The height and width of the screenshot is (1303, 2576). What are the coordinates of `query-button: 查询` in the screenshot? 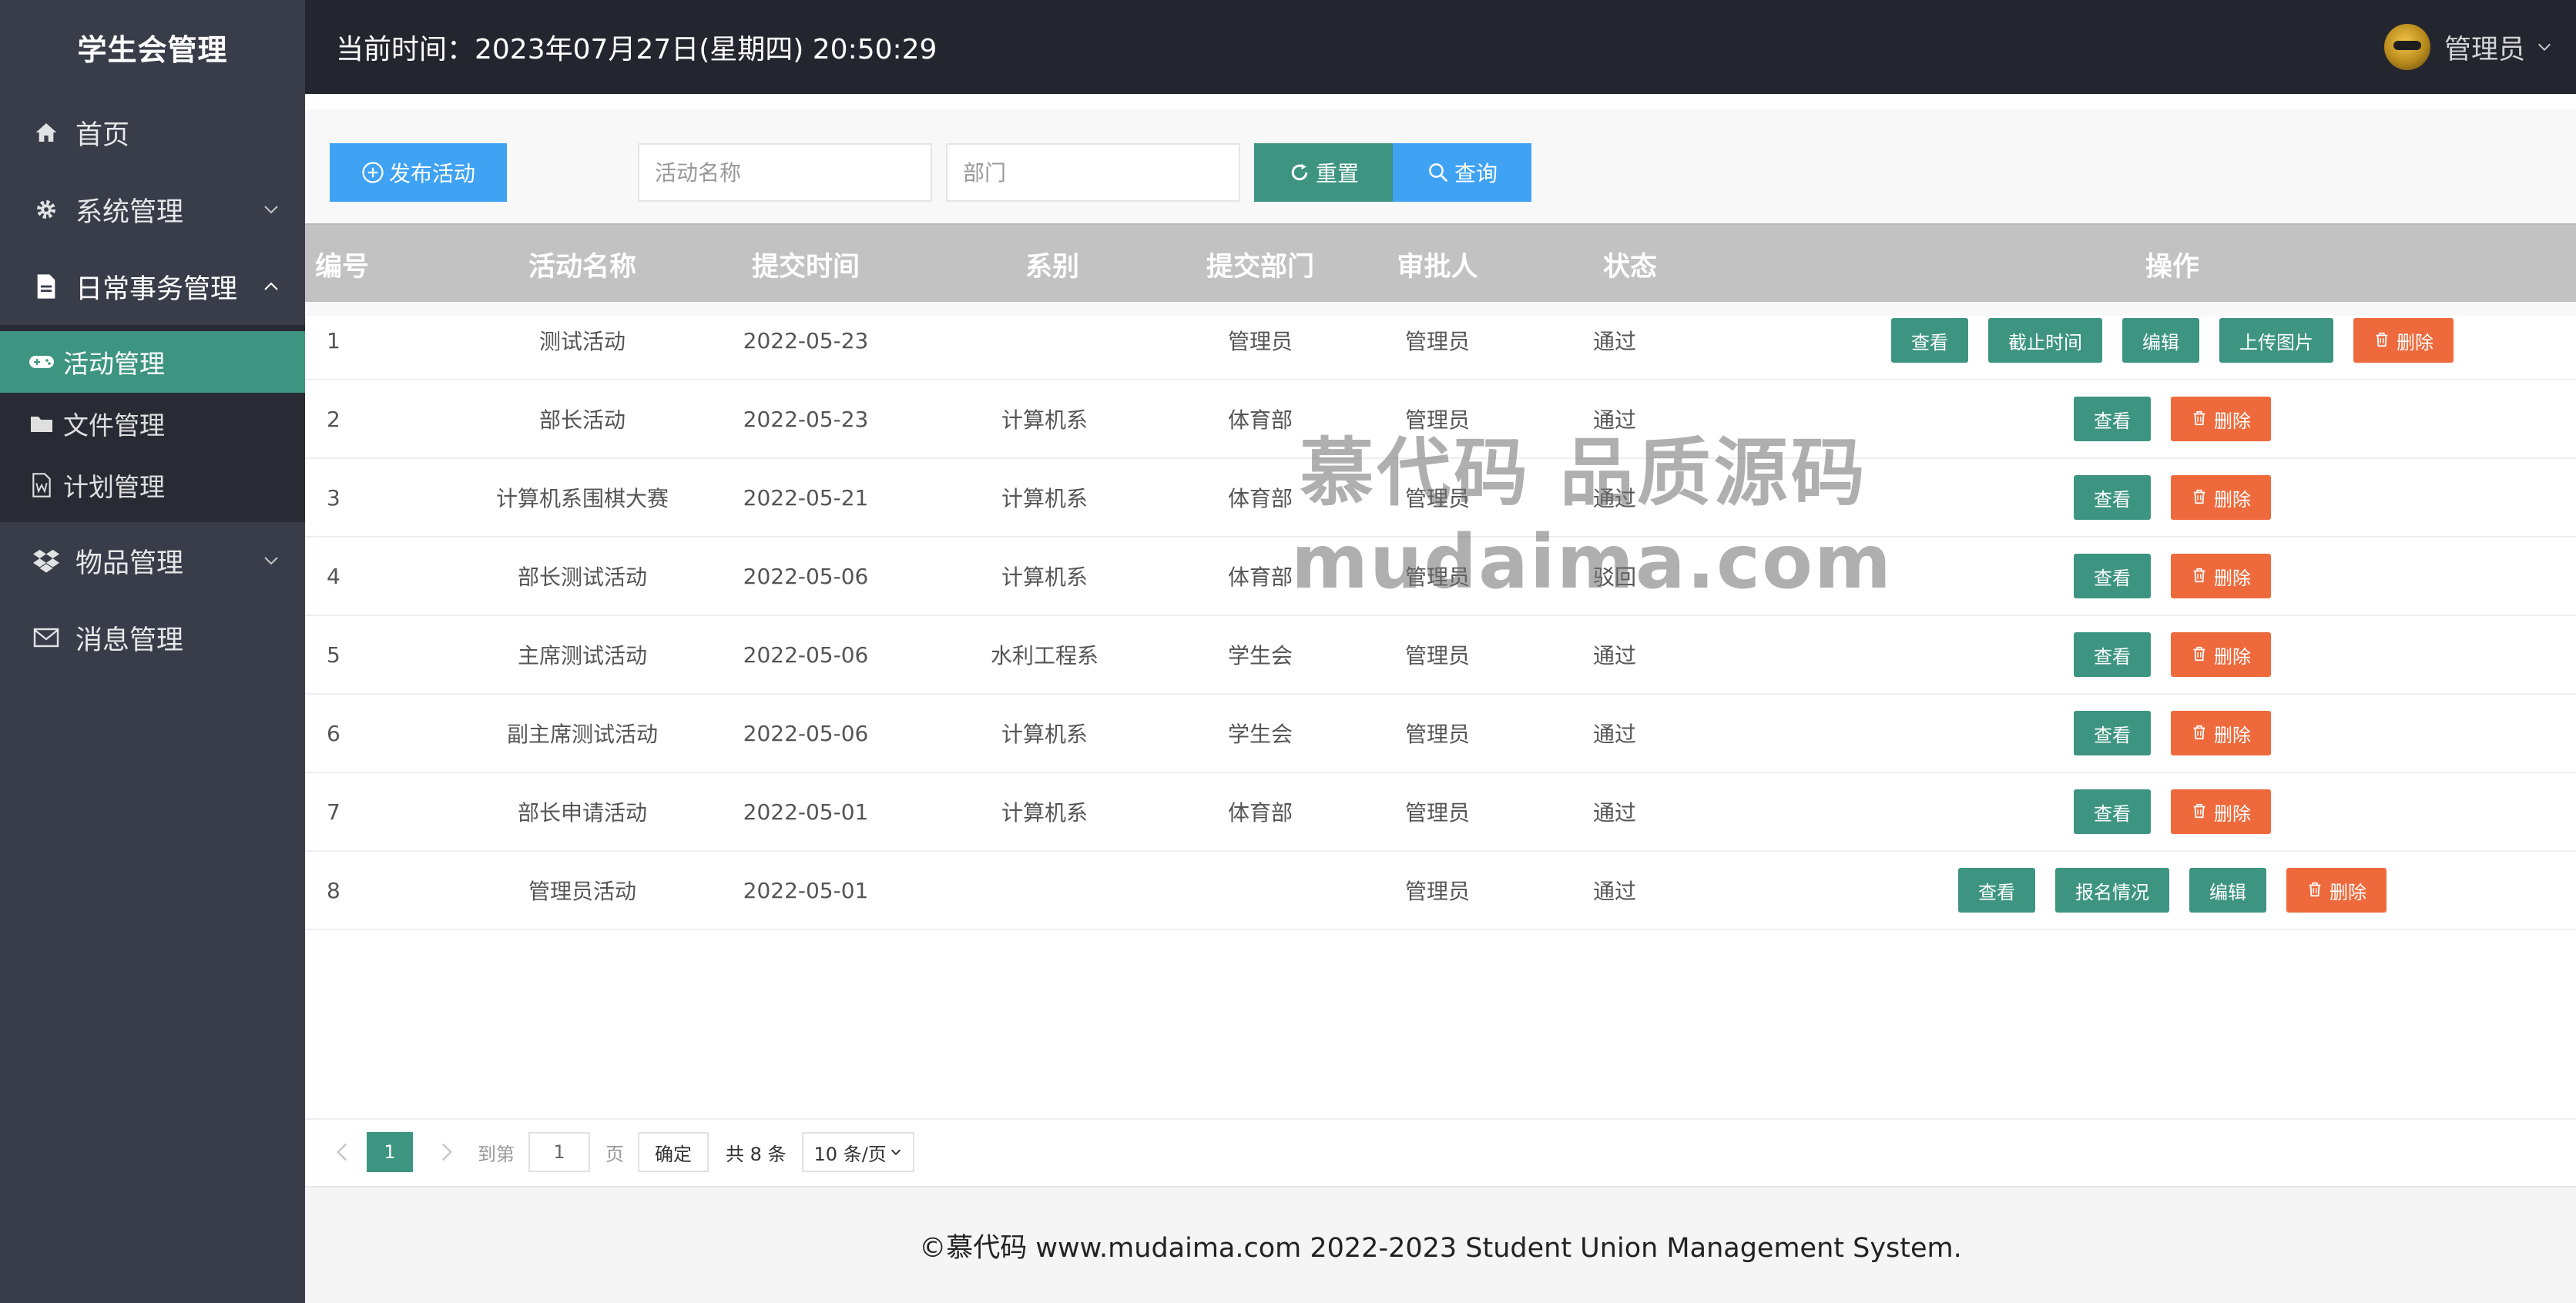 It's located at (1462, 172).